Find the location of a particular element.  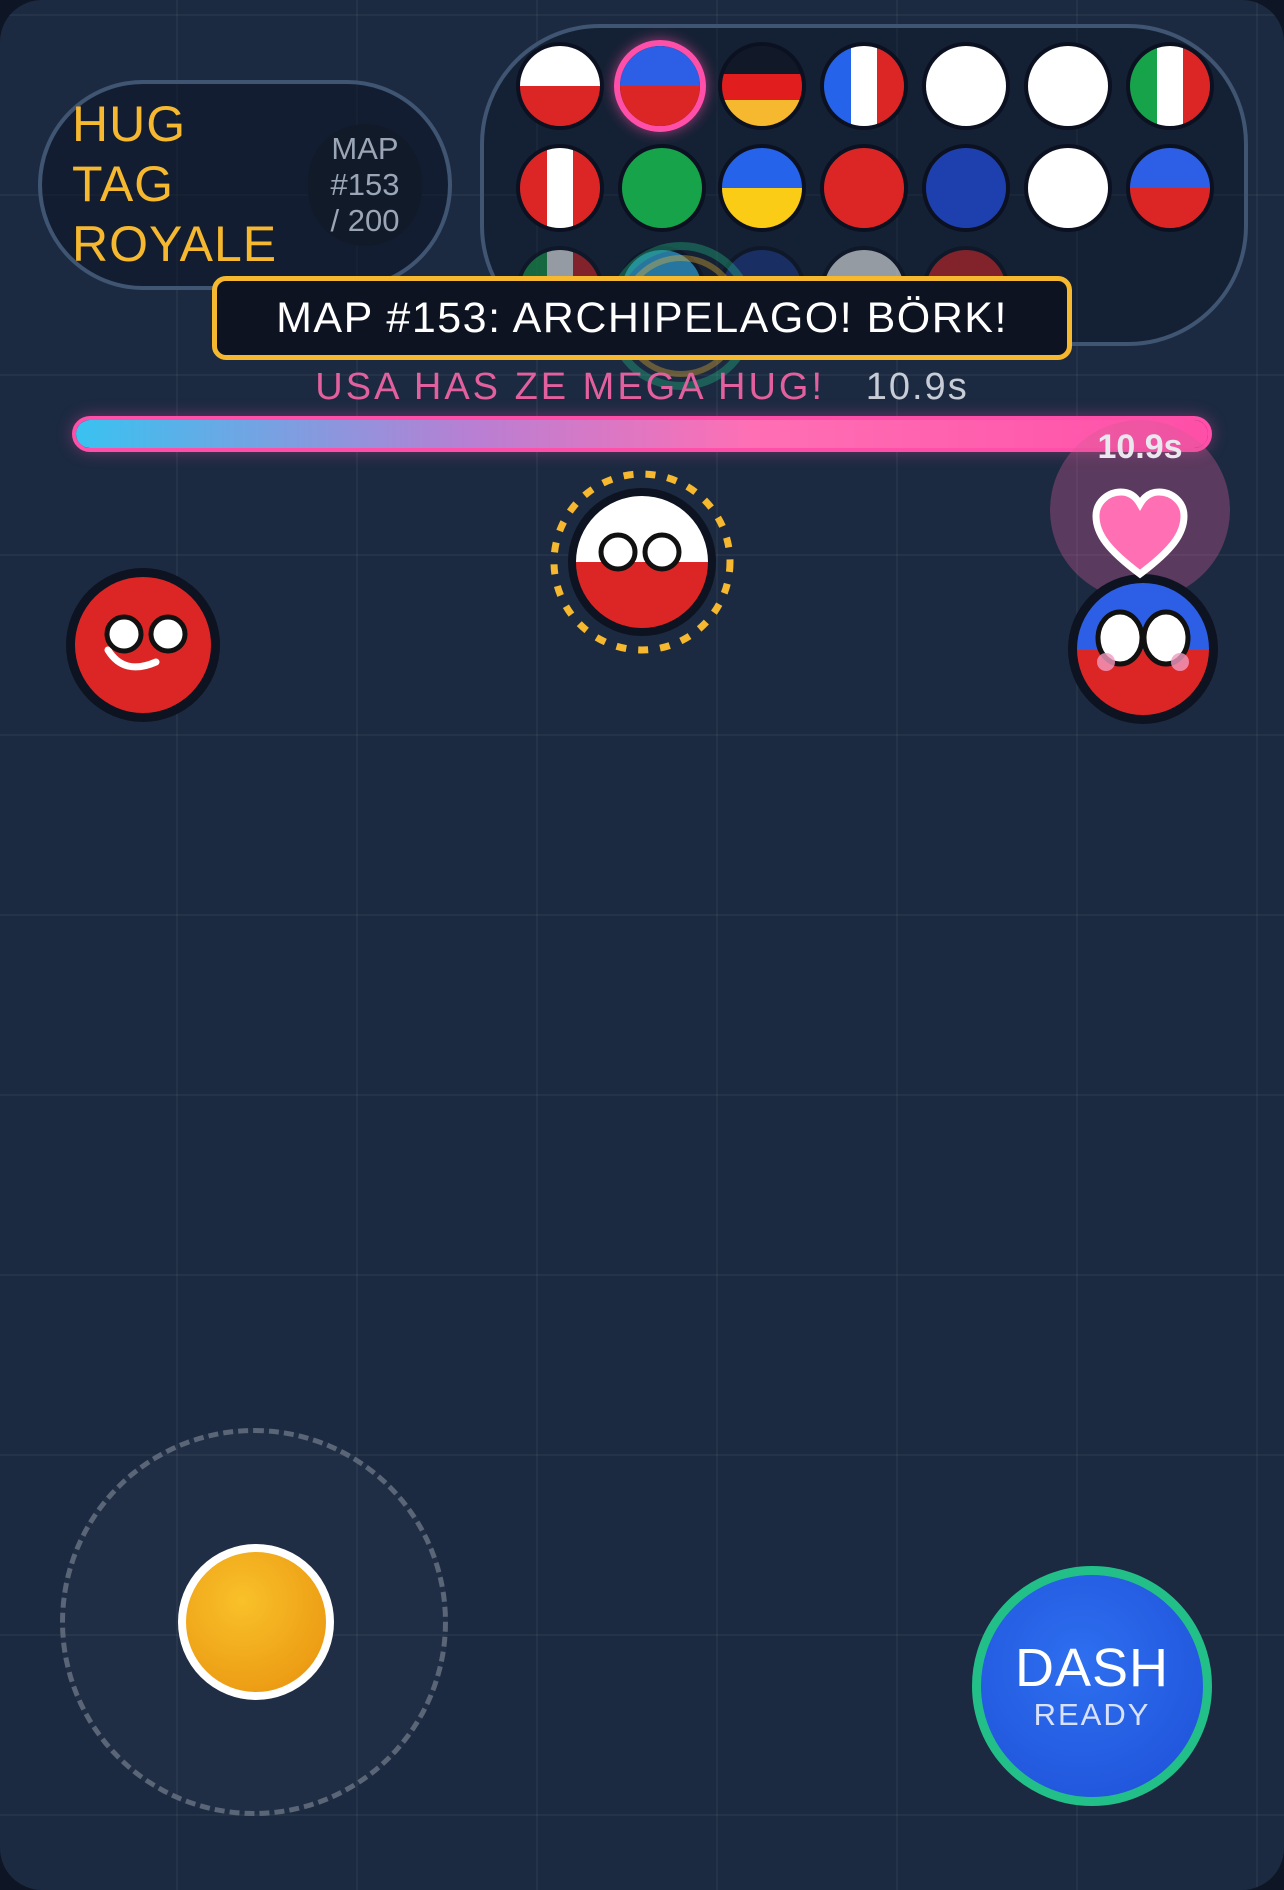

mega-hug-progress-fill is located at coordinates (642, 434).